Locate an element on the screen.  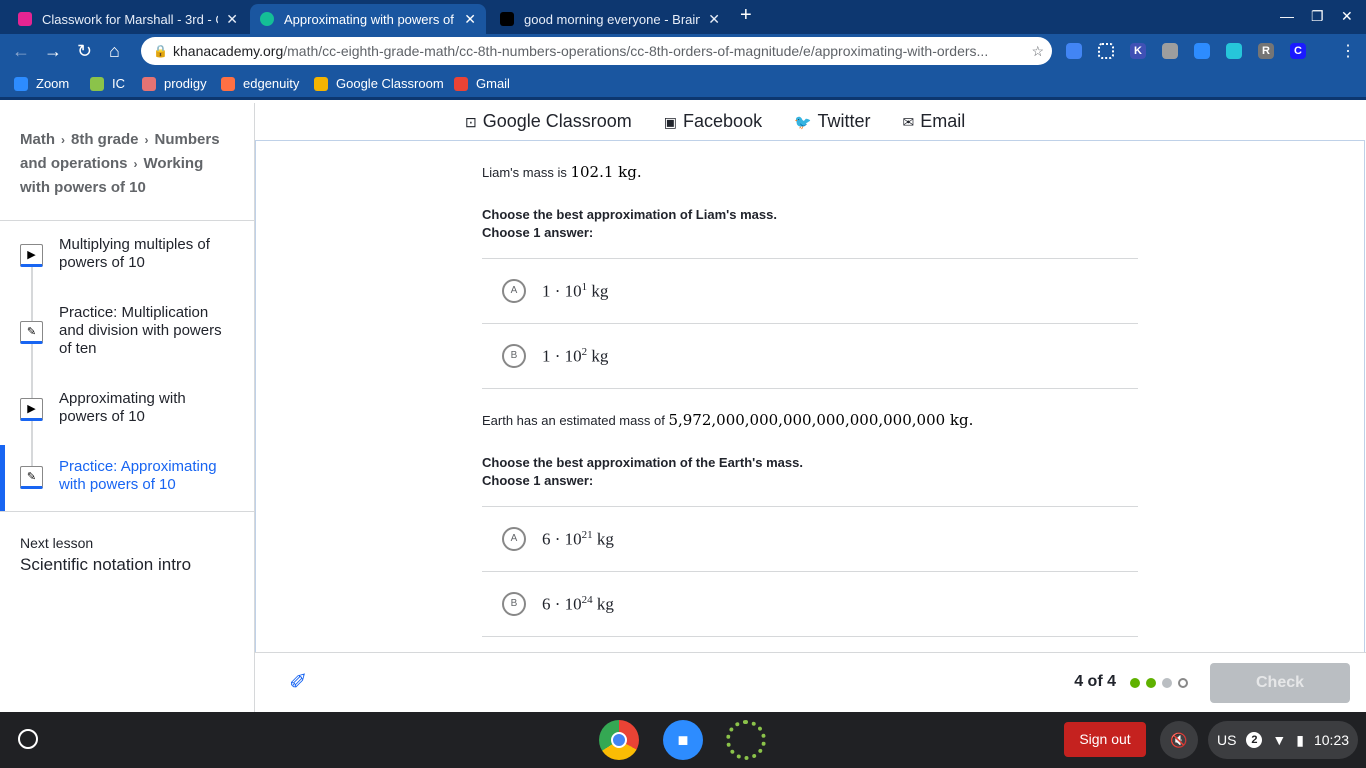
gmail-icon is located at coordinates (461, 83).